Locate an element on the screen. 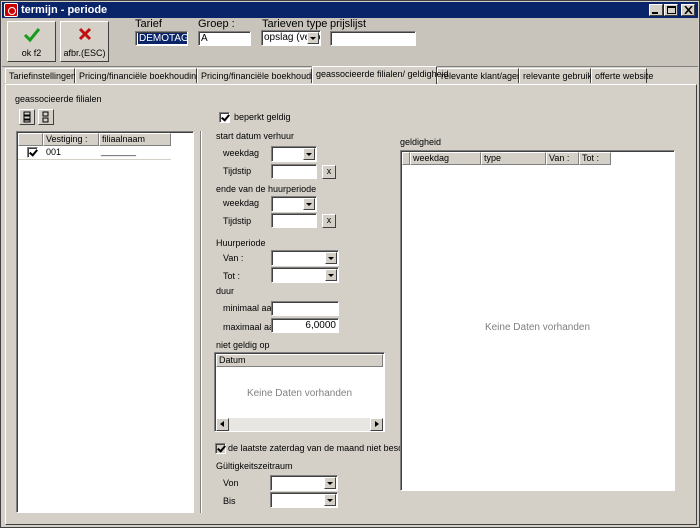 Image resolution: width=700 pixels, height=528 pixels. ende-tijdstip-clear-button: x is located at coordinates (329, 221).